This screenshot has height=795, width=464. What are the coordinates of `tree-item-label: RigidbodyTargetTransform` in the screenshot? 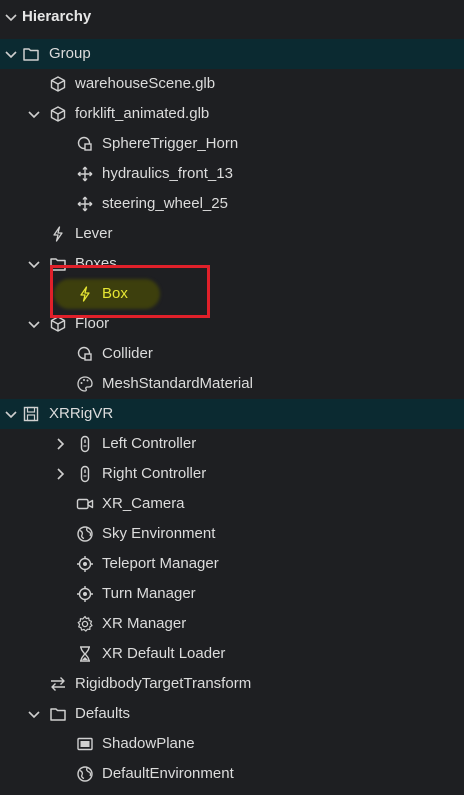 It's located at (163, 683).